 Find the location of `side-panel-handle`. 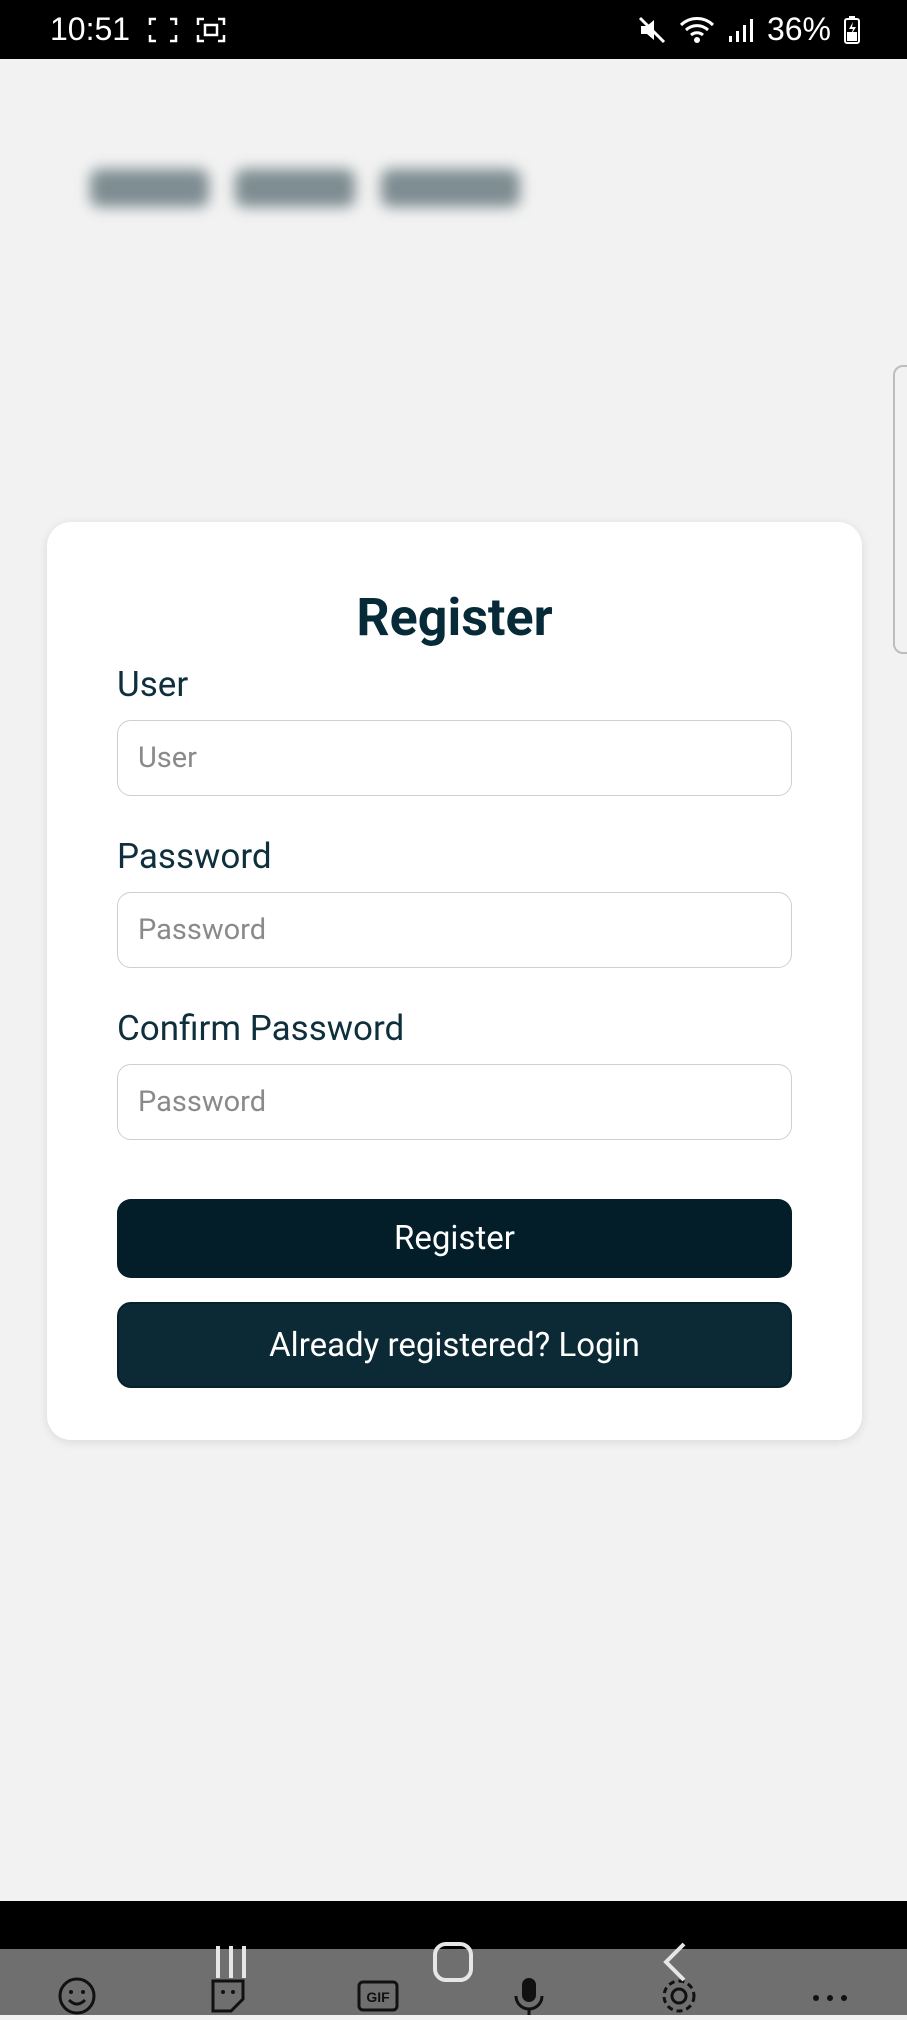

side-panel-handle is located at coordinates (900, 509).